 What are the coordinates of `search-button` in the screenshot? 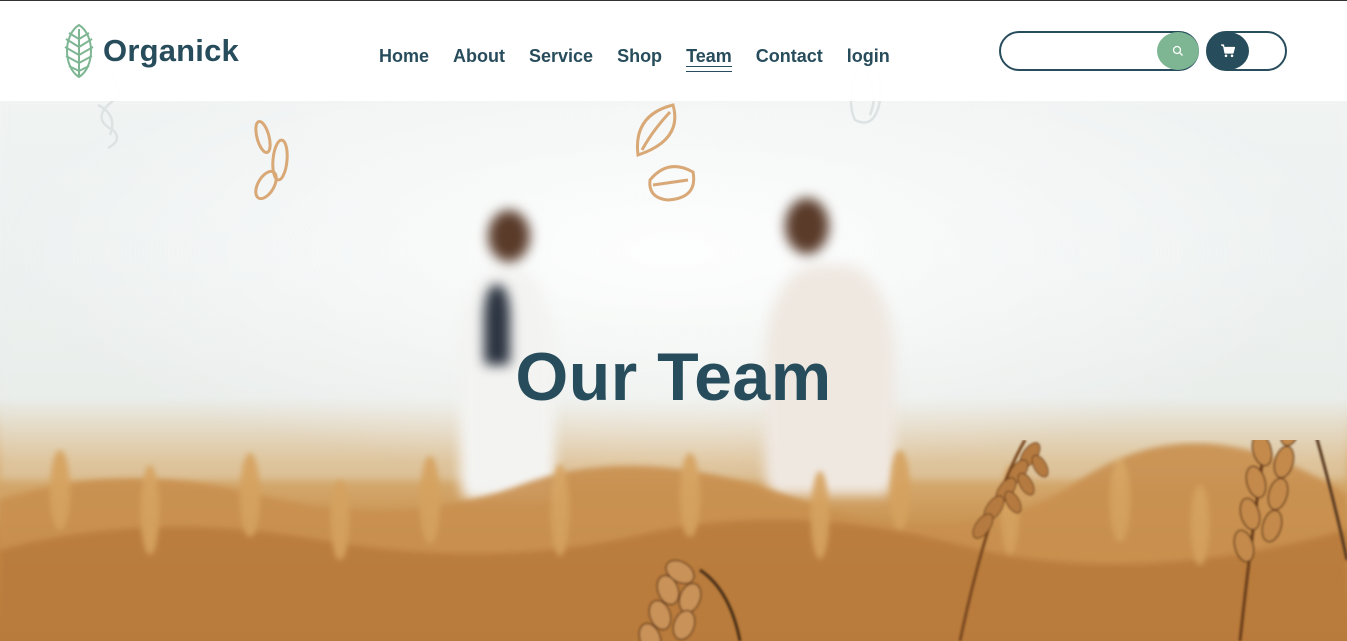 It's located at (1178, 51).